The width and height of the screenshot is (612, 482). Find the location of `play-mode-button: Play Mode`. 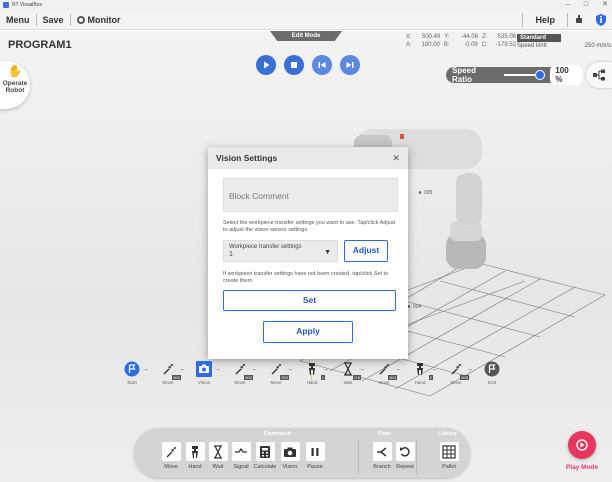

play-mode-button: Play Mode is located at coordinates (582, 451).